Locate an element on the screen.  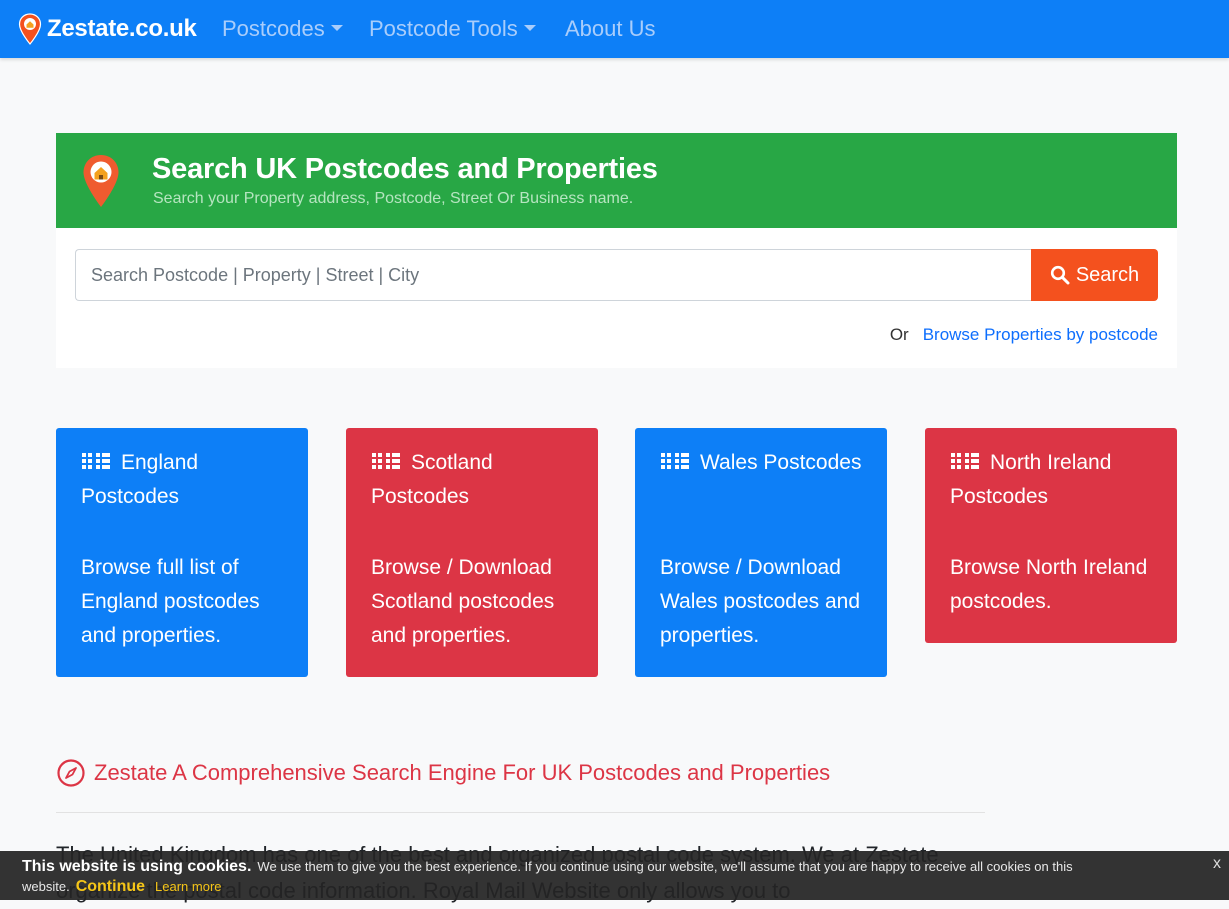
card-title: England Postcodes is located at coordinates (188, 480).